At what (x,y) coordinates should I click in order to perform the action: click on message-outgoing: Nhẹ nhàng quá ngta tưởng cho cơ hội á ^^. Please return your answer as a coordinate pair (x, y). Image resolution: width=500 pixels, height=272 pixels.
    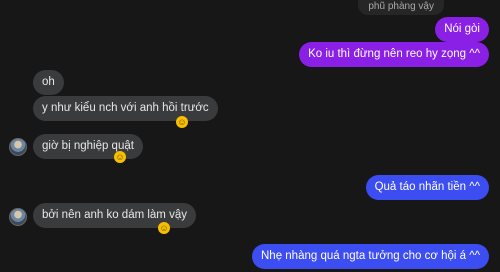
    Looking at the image, I should click on (370, 256).